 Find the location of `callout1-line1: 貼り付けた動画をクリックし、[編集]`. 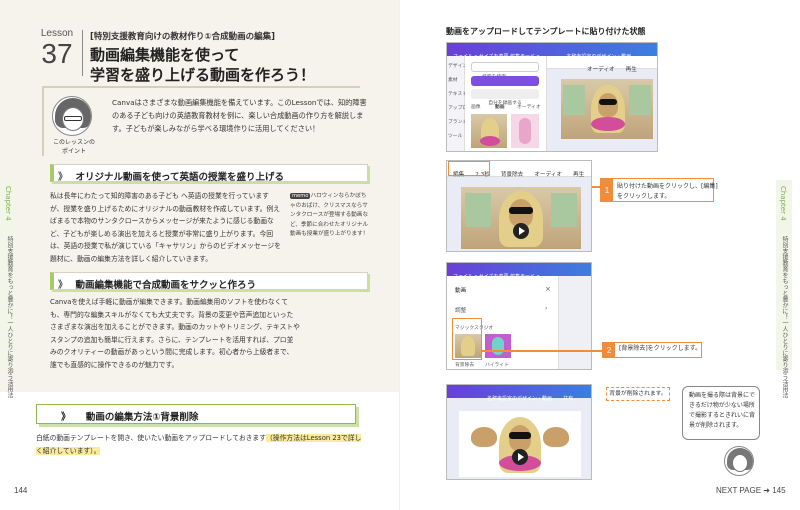

callout1-line1: 貼り付けた動画をクリックし、[編集] is located at coordinates (667, 186).